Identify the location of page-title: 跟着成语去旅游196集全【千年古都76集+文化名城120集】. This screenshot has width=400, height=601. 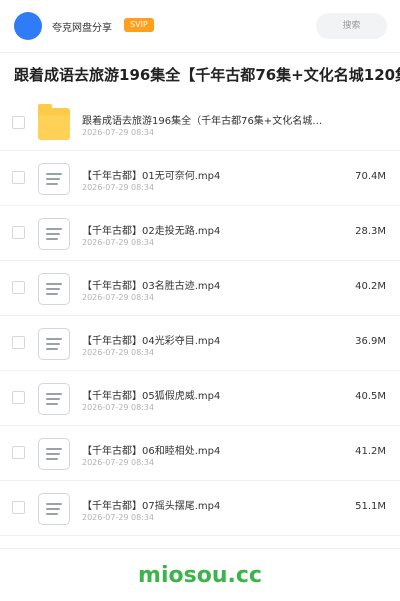
(207, 75).